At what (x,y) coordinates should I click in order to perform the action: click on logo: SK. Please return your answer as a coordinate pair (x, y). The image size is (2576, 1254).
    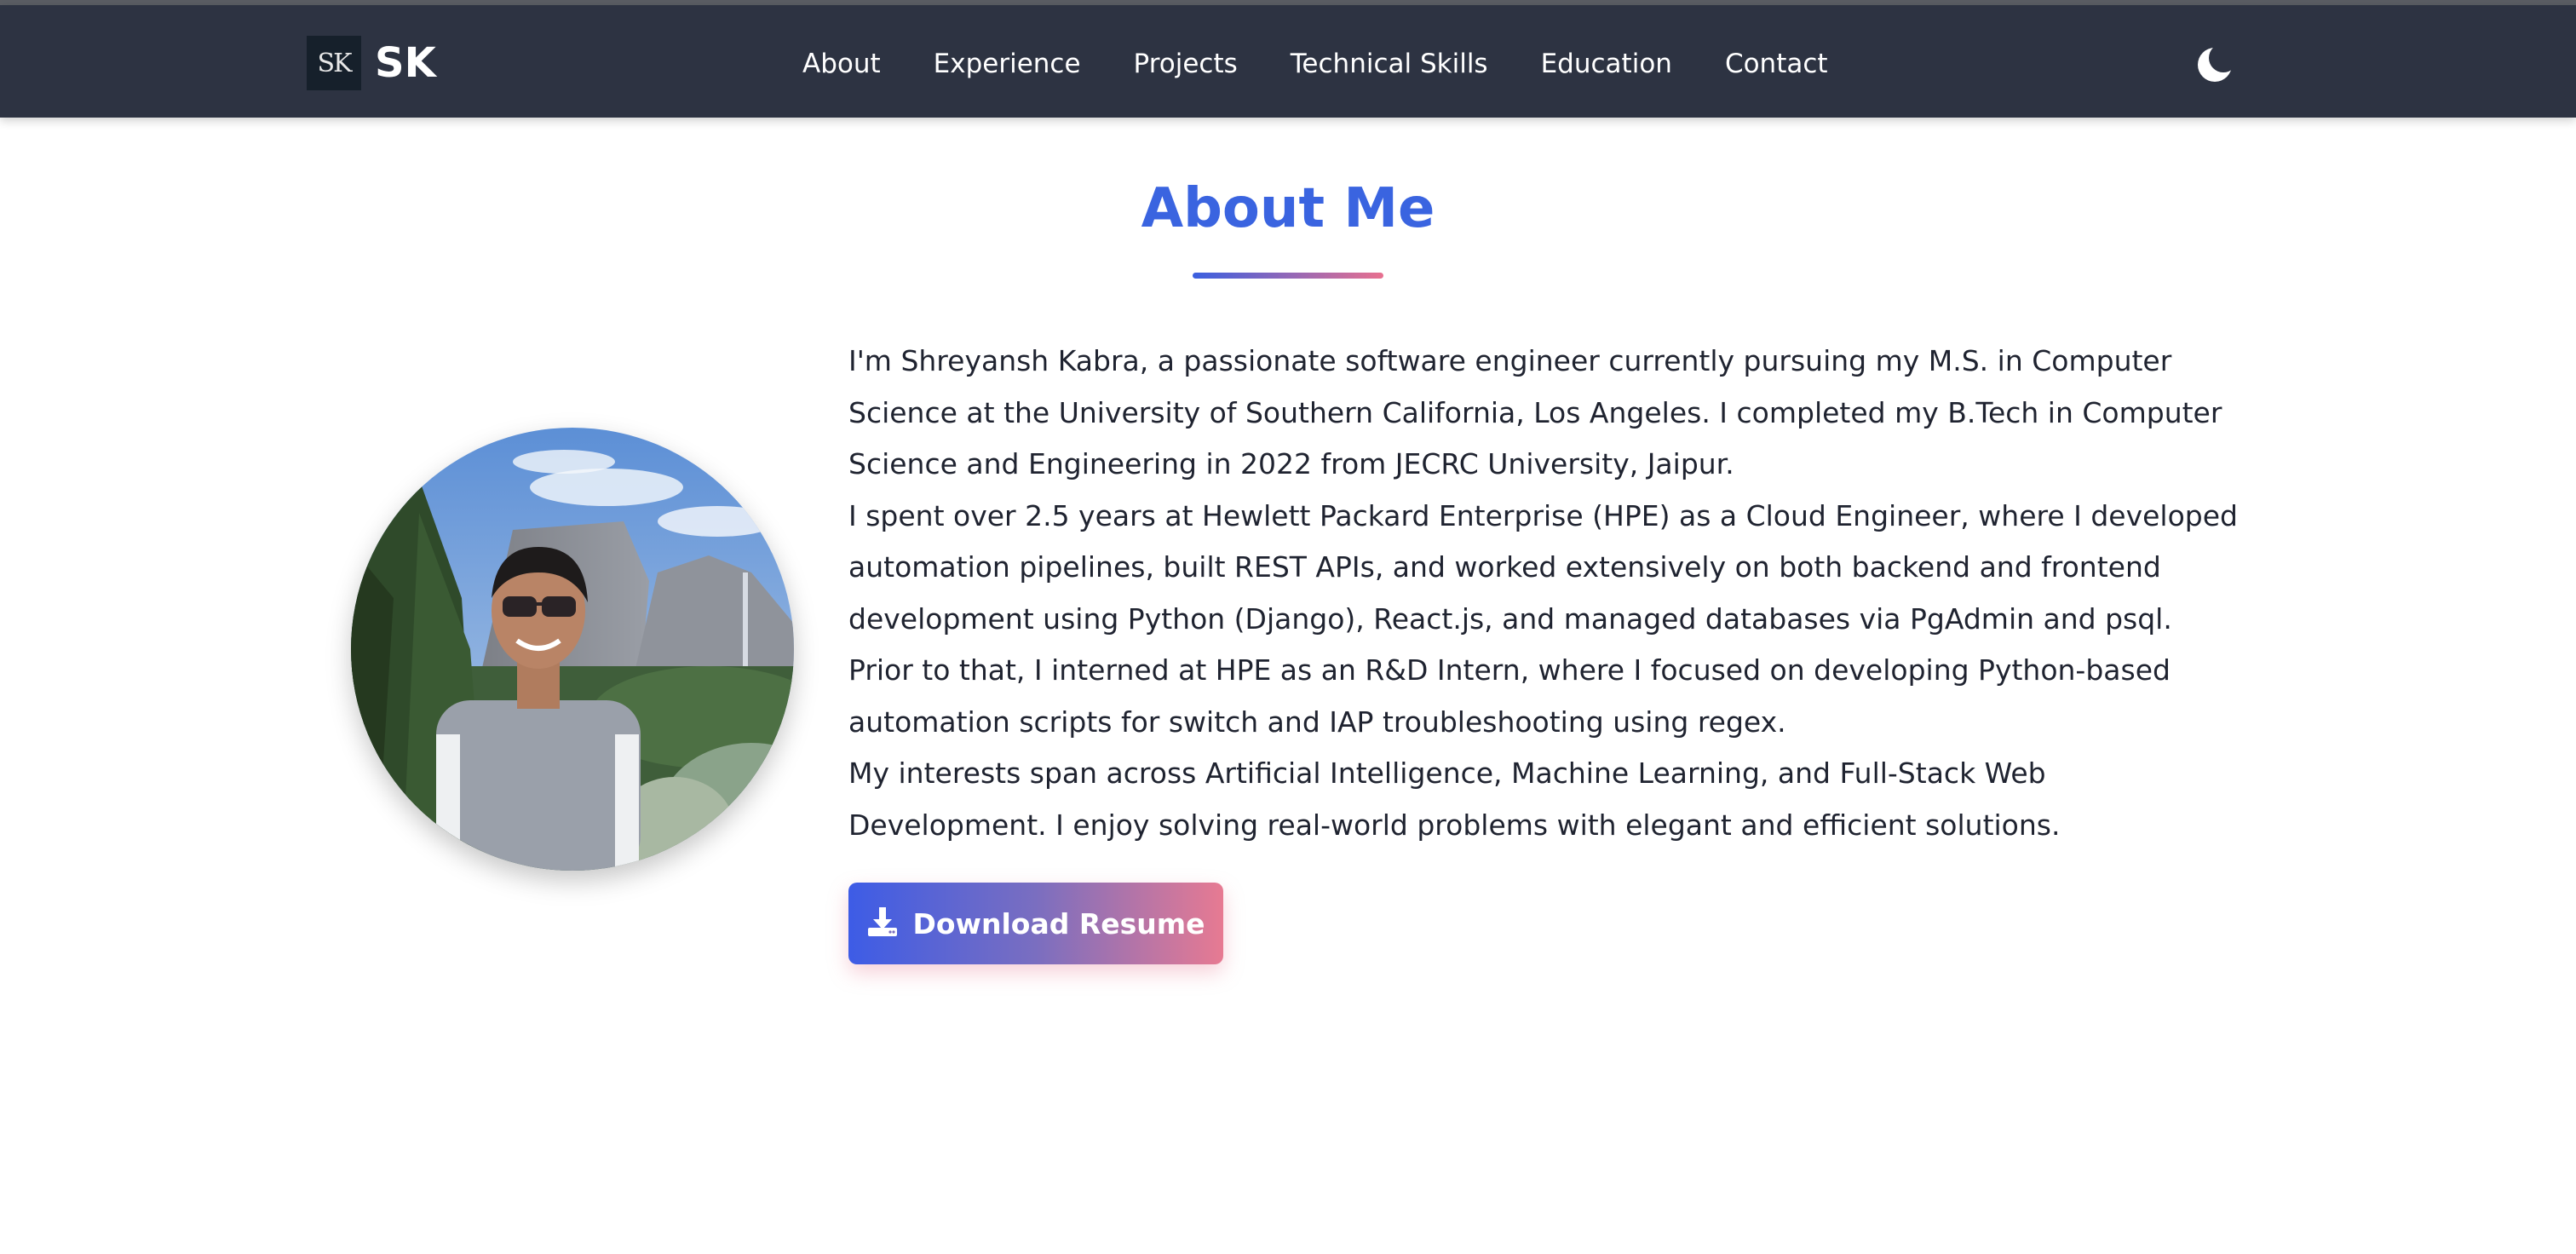
    Looking at the image, I should click on (334, 63).